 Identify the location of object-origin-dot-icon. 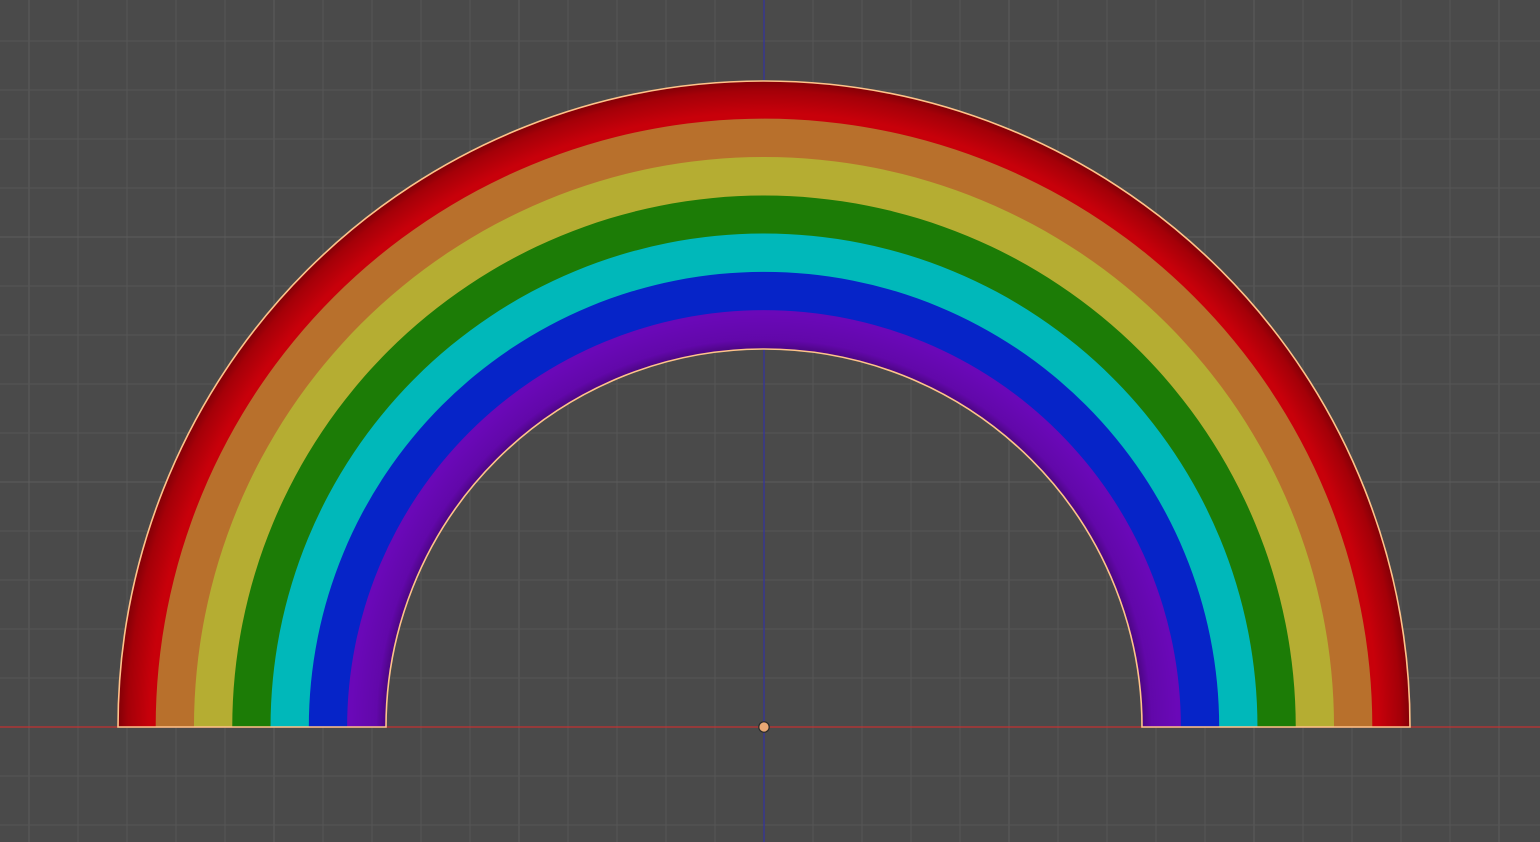
(764, 727).